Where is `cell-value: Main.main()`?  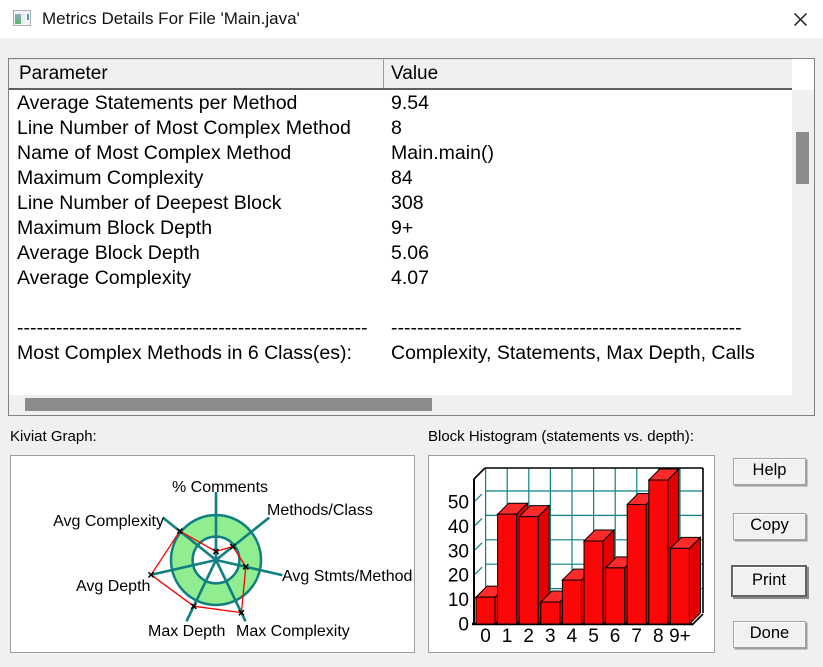
cell-value: Main.main() is located at coordinates (442, 153).